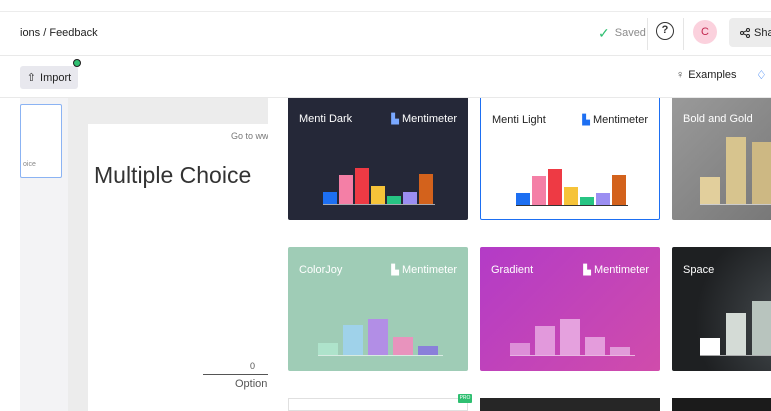  Describe the element at coordinates (31, 78) in the screenshot. I see `upload-icon: ⇧` at that location.